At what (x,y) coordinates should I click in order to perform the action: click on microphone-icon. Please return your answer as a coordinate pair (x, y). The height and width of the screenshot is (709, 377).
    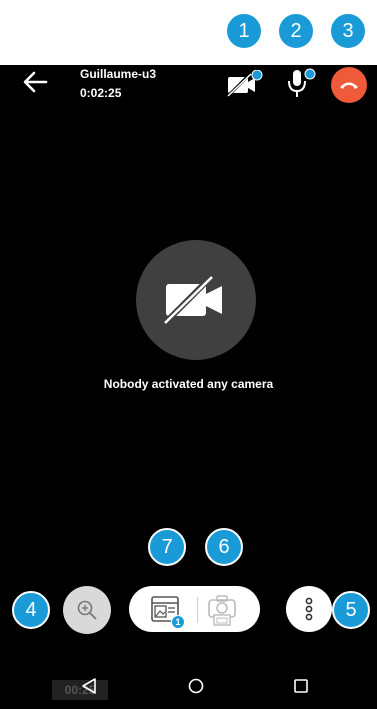
    Looking at the image, I should click on (302, 82).